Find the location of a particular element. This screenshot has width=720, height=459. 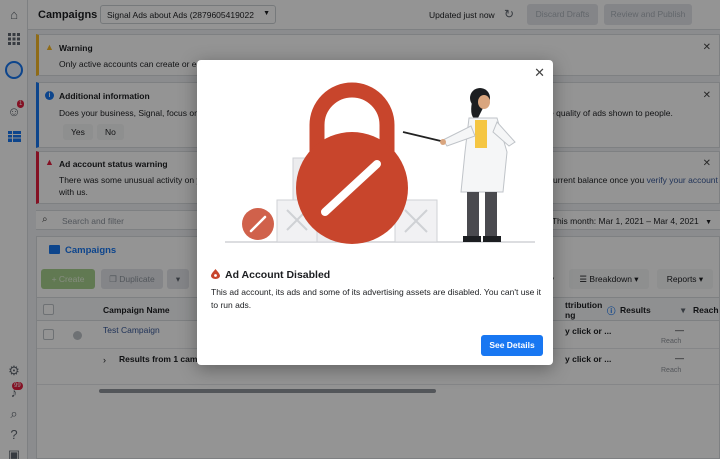

disabled-lock-icon is located at coordinates (215, 274).